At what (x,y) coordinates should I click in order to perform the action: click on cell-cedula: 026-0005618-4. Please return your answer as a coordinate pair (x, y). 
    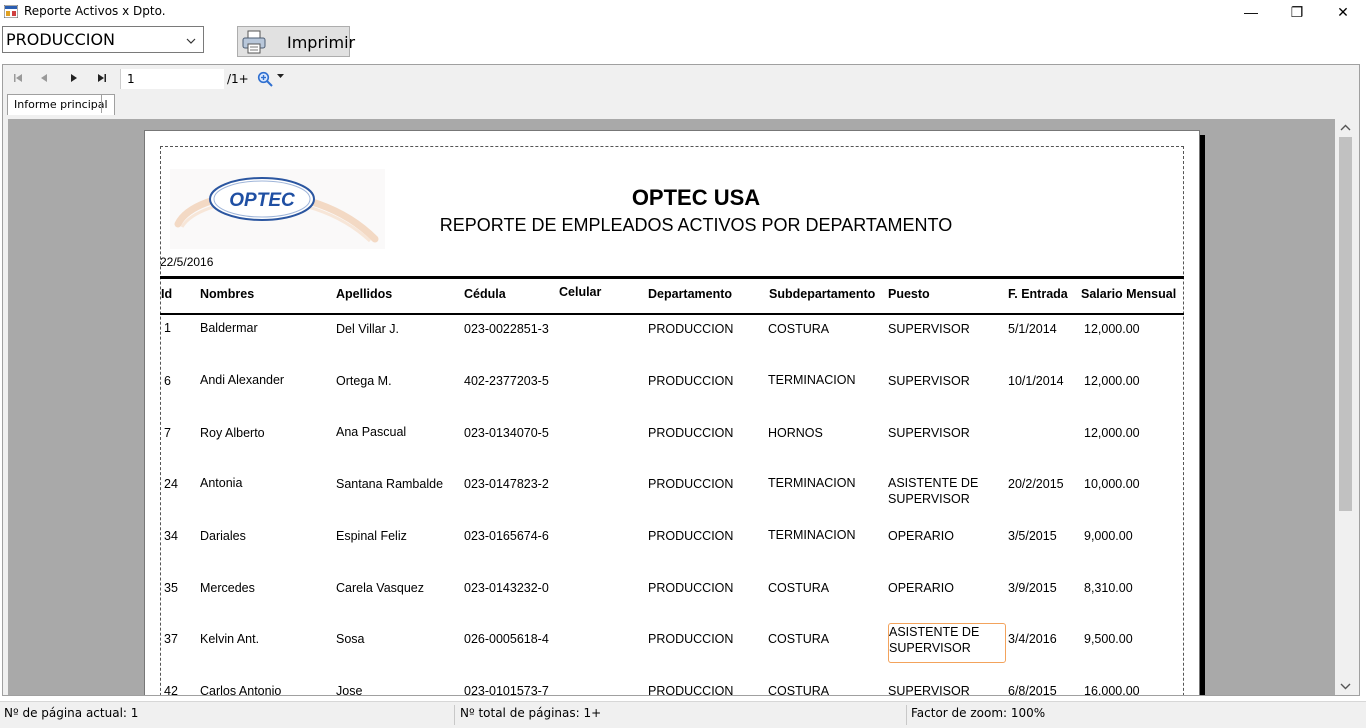
    Looking at the image, I should click on (506, 639).